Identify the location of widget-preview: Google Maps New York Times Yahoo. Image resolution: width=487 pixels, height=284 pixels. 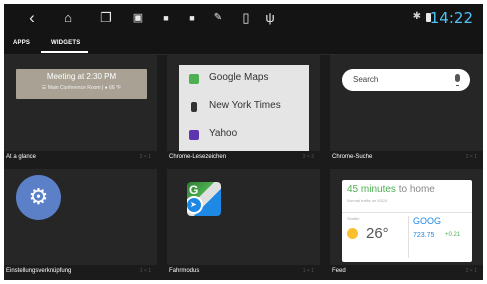
(243, 103).